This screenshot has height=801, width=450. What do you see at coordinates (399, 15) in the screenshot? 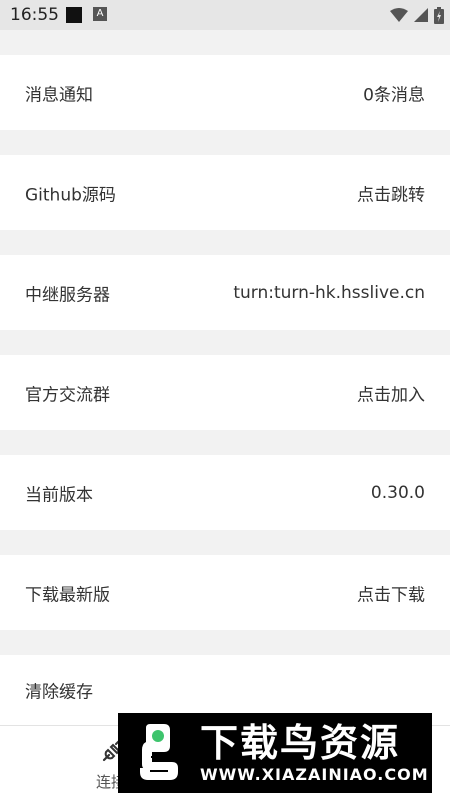
I see `wifi-icon` at bounding box center [399, 15].